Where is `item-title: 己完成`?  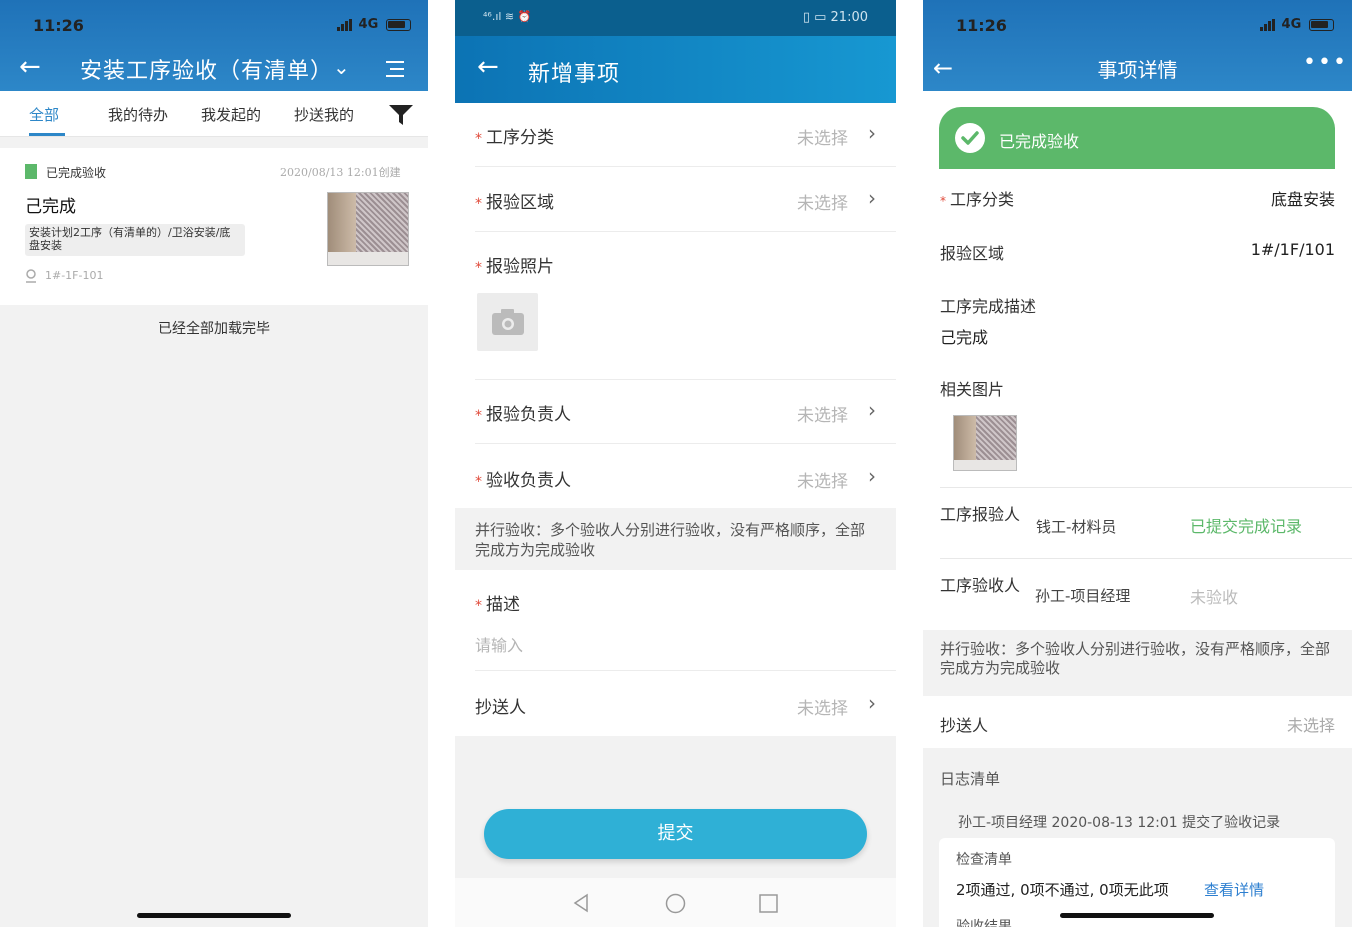 item-title: 己完成 is located at coordinates (50, 207).